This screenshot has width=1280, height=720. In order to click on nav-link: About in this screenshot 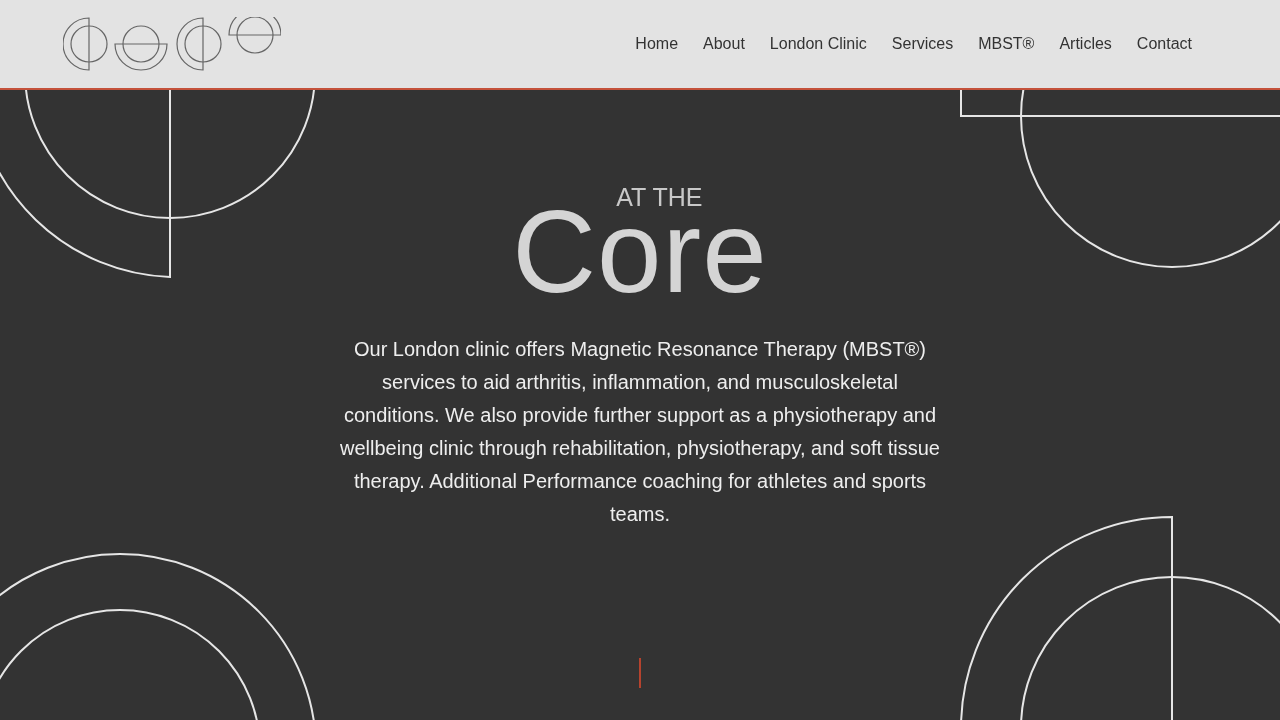, I will do `click(724, 44)`.